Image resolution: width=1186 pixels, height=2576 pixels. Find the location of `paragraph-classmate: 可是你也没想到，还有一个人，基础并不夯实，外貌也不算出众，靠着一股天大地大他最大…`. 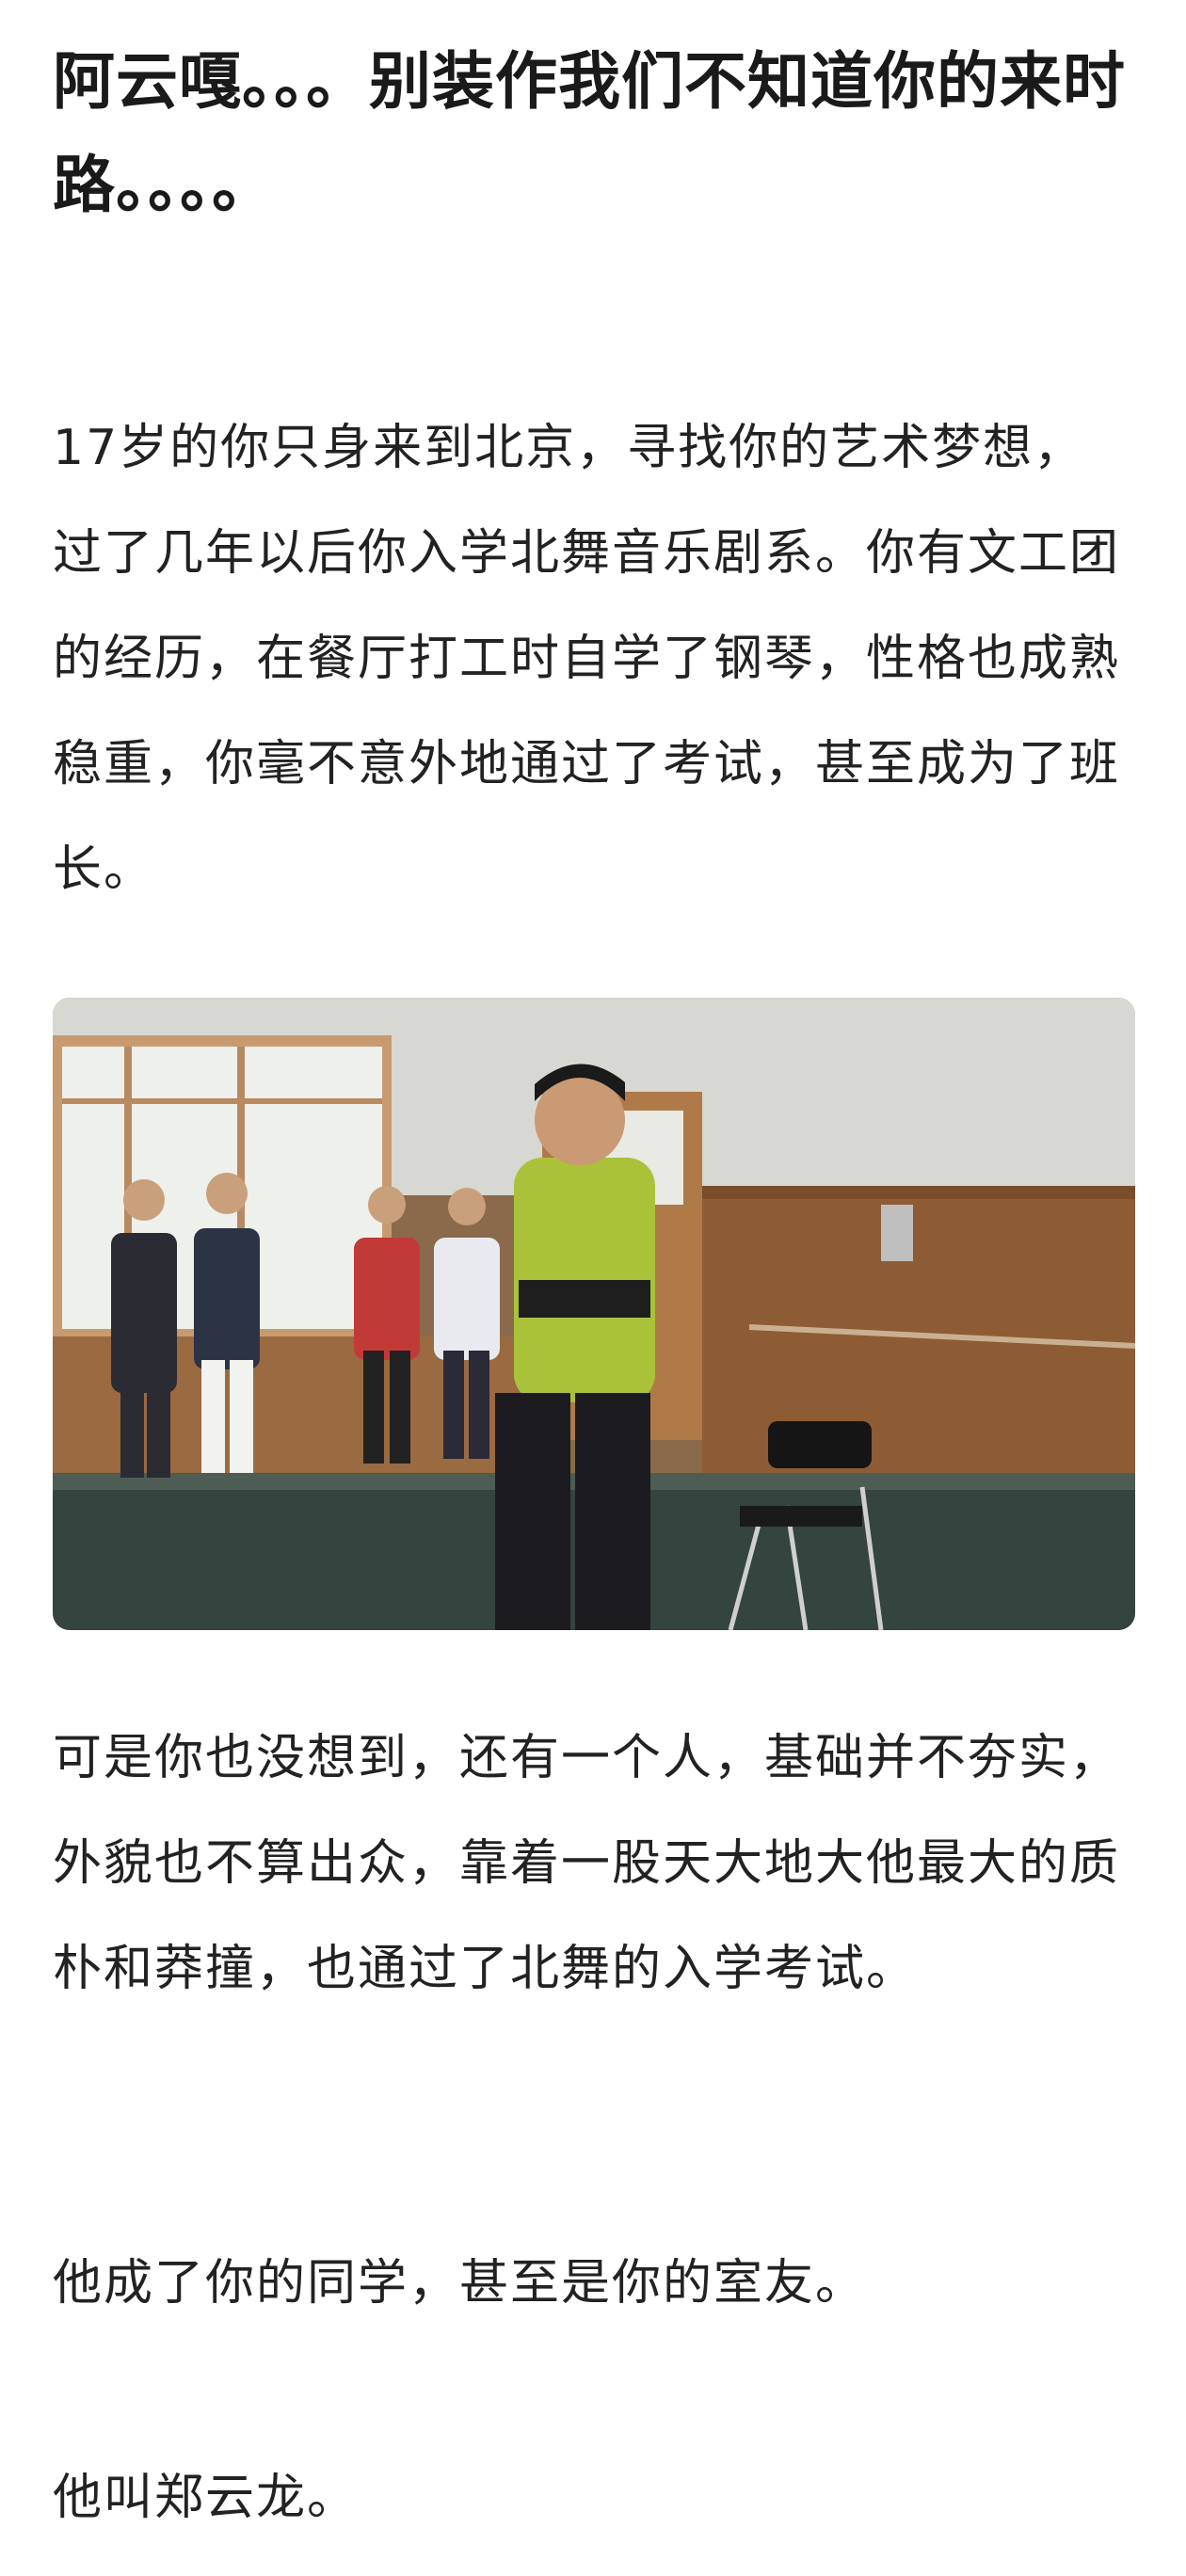

paragraph-classmate: 可是你也没想到，还有一个人，基础并不夯实，外貌也不算出众，靠着一股天大地大他最大… is located at coordinates (587, 1863).